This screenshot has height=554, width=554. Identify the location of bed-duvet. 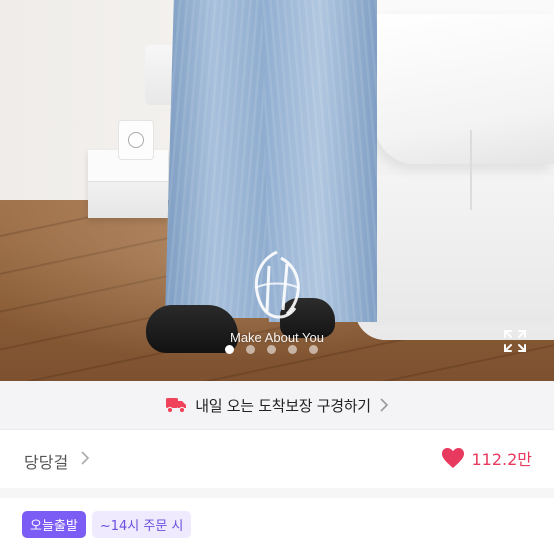
(464, 89).